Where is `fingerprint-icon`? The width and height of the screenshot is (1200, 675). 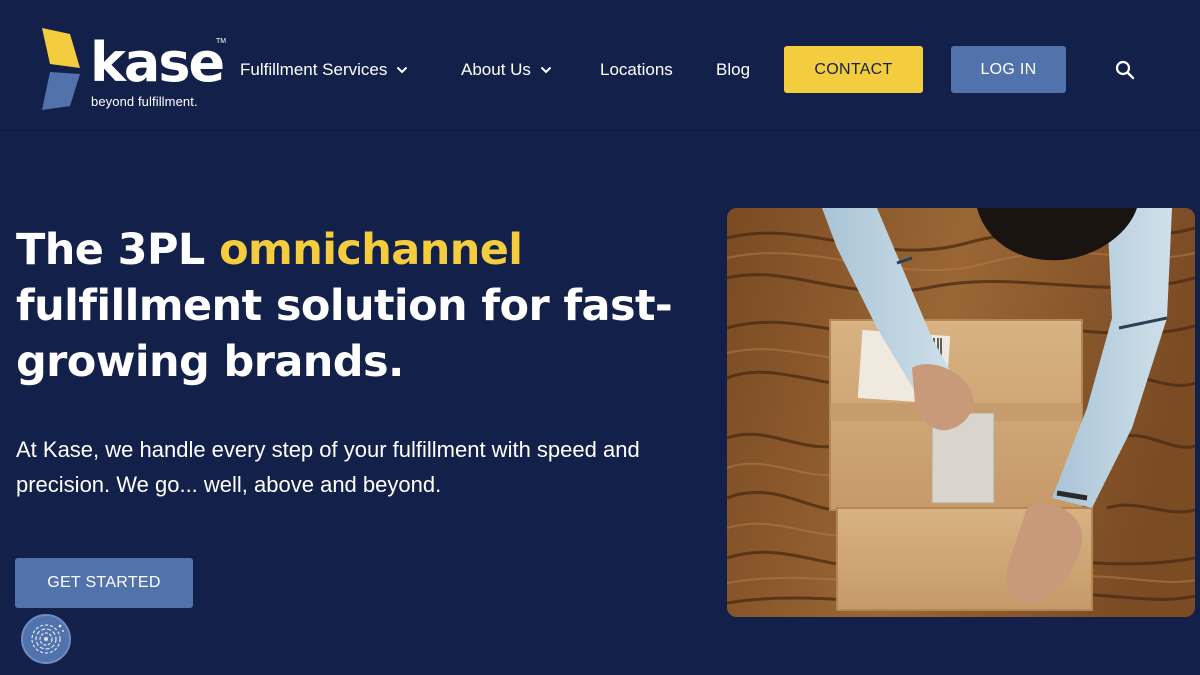 fingerprint-icon is located at coordinates (47, 639).